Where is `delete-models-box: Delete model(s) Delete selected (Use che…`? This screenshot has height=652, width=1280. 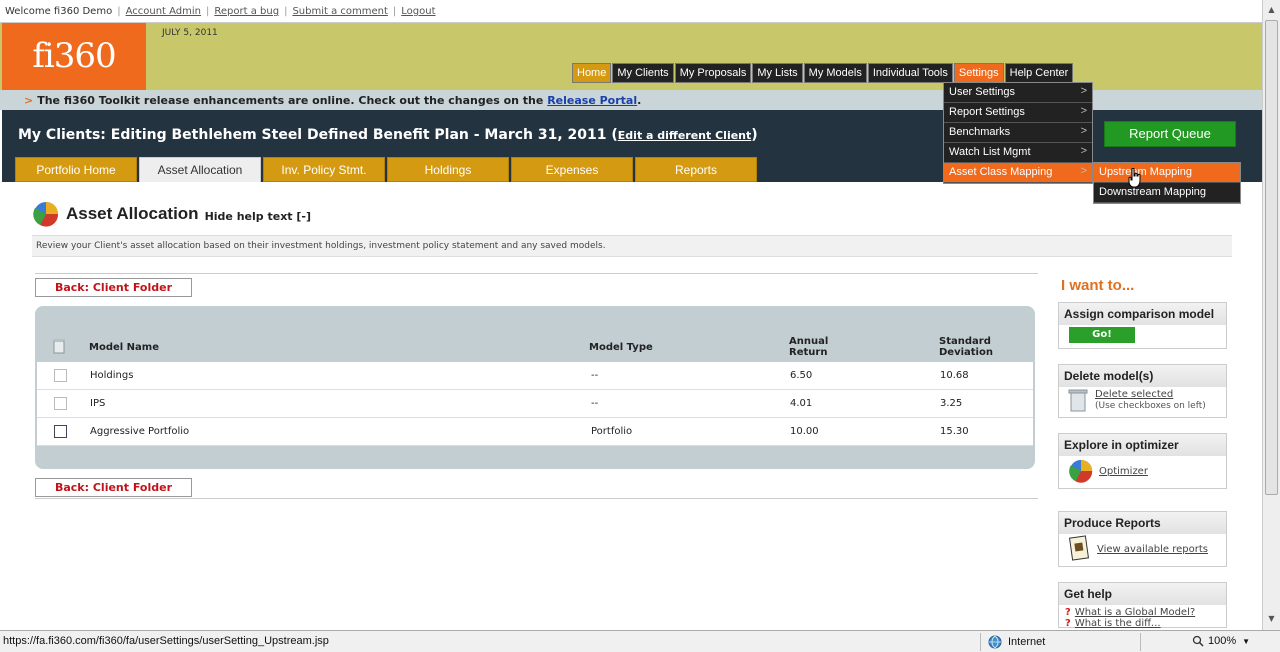 delete-models-box: Delete model(s) Delete selected (Use che… is located at coordinates (1142, 391).